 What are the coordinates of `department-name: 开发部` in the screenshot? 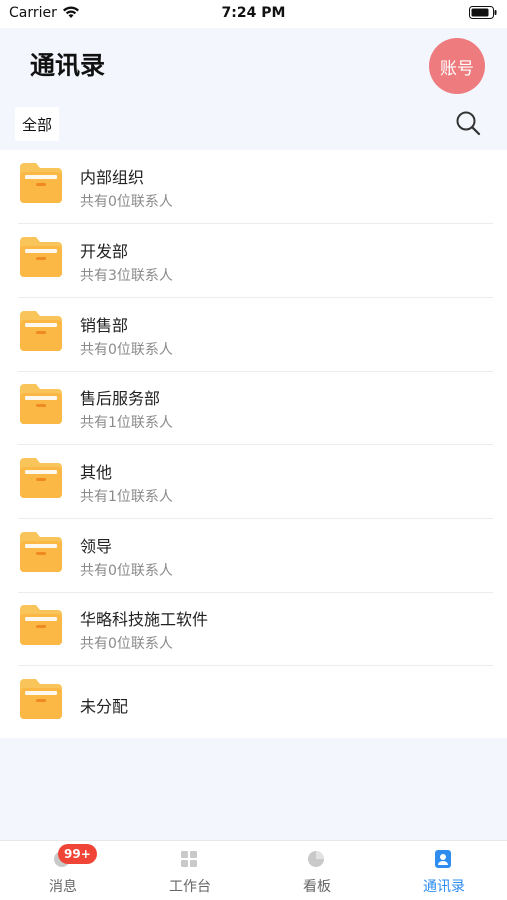 It's located at (104, 251).